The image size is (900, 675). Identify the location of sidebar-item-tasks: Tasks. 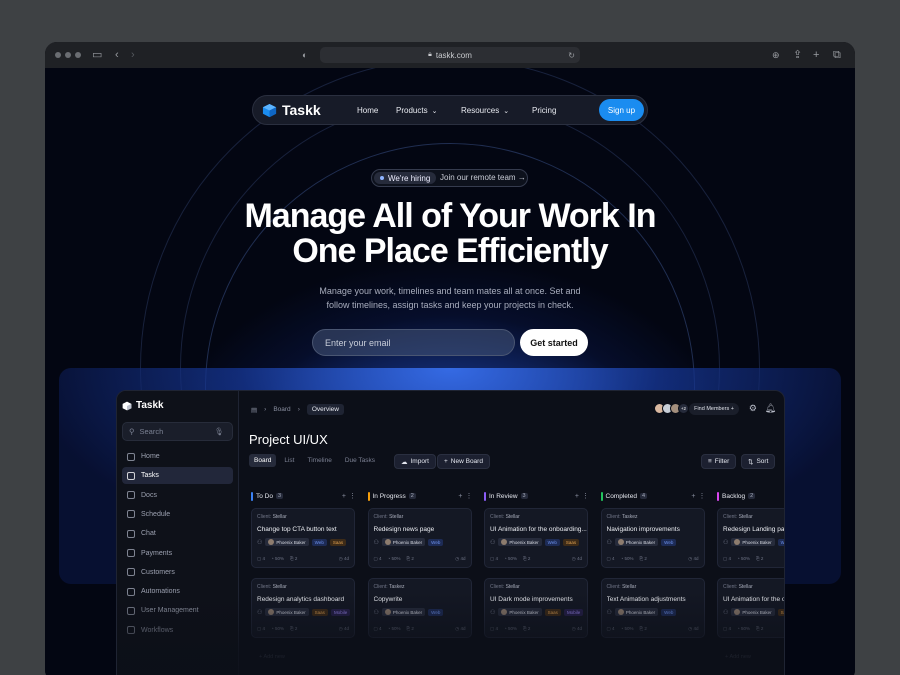
(177, 476).